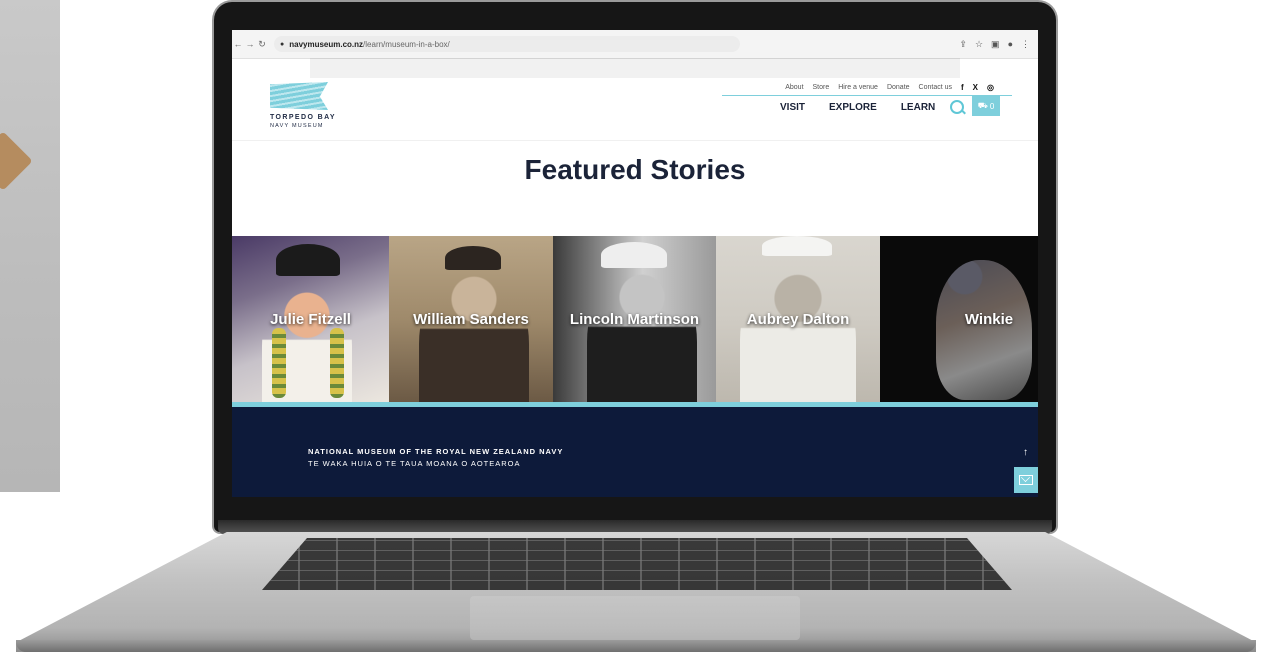 This screenshot has height=668, width=1271. Describe the element at coordinates (918, 107) in the screenshot. I see `nav-learn: LEARN` at that location.